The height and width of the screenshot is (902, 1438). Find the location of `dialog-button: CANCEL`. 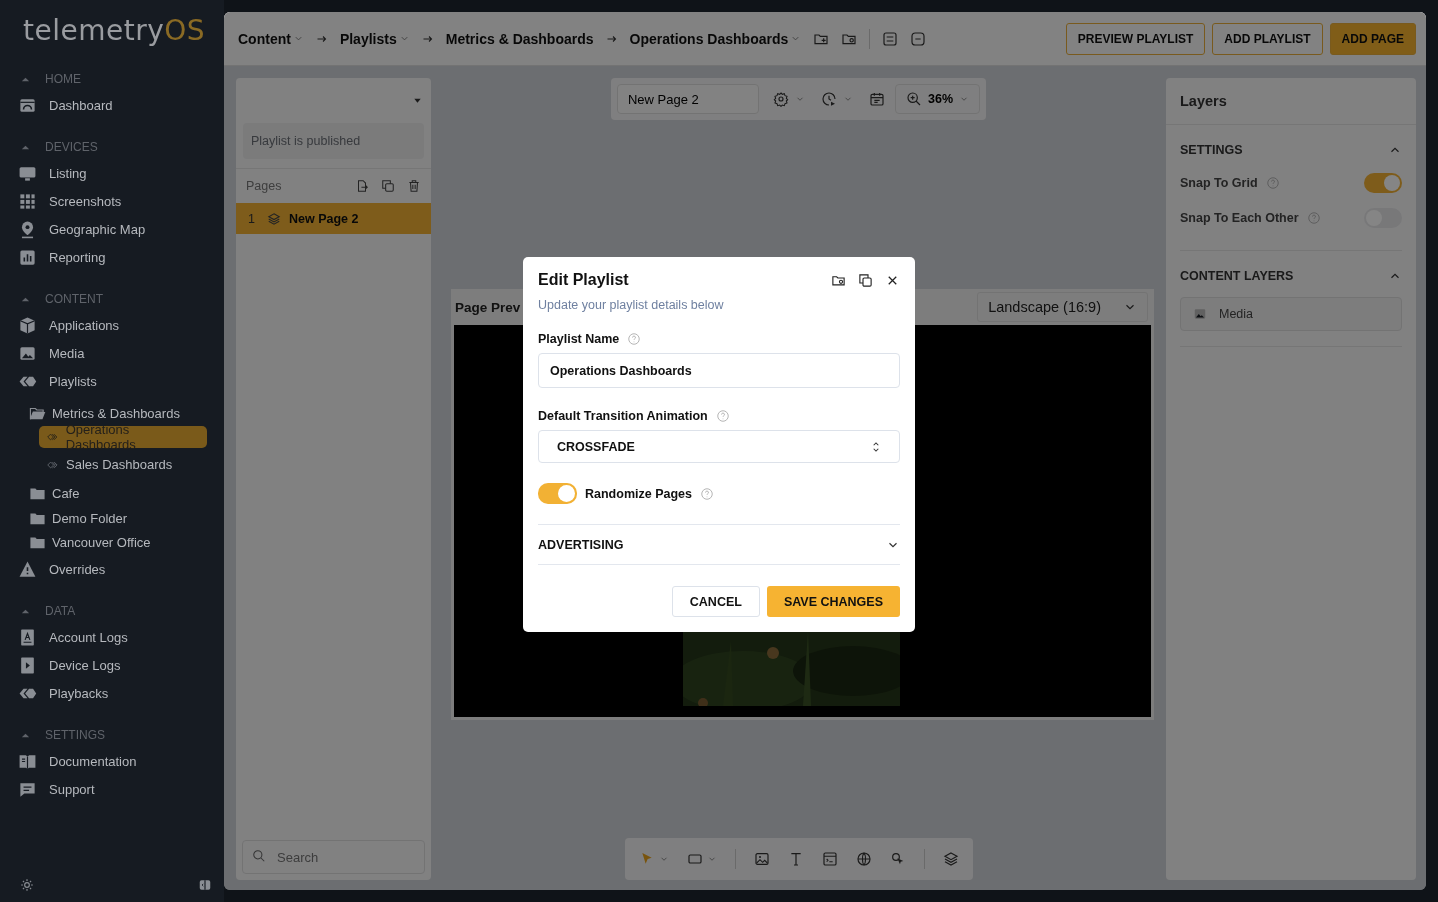

dialog-button: CANCEL is located at coordinates (715, 601).